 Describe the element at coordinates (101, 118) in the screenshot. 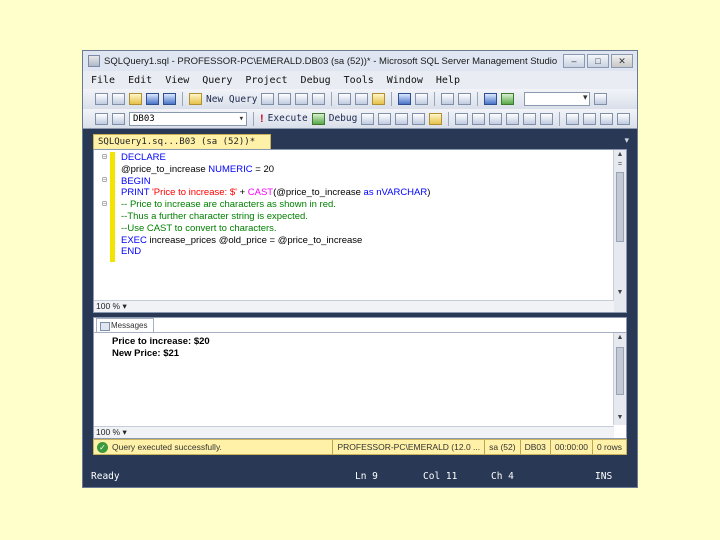

I see `connect-icon` at that location.